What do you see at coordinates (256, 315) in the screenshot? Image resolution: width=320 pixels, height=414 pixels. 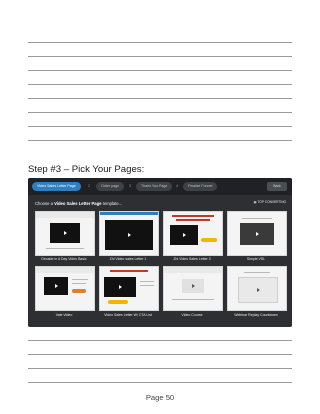 I see `template-title: Webinar Replay Countdown` at bounding box center [256, 315].